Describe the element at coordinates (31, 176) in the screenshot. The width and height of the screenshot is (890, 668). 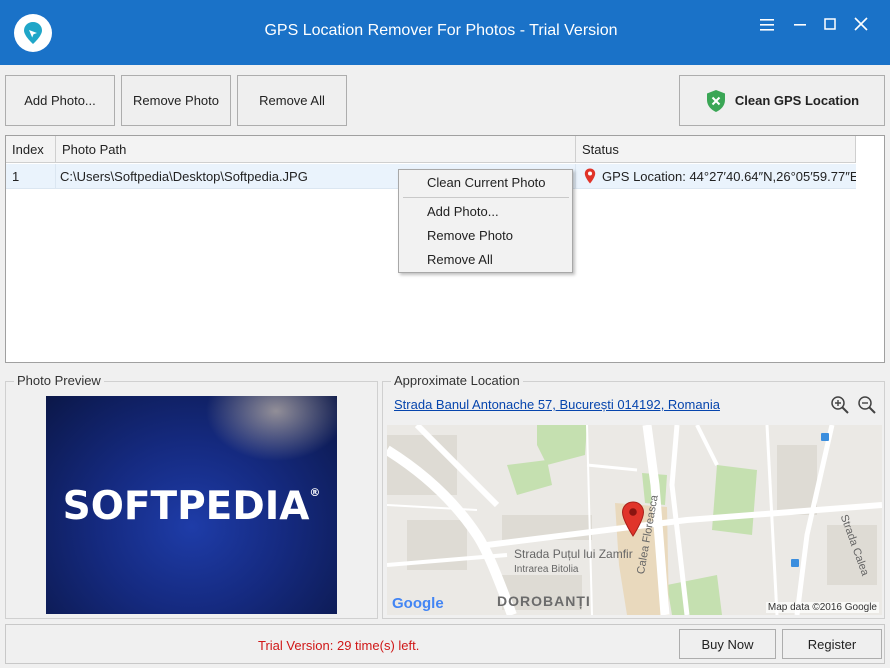
I see `row-index: 1` at that location.